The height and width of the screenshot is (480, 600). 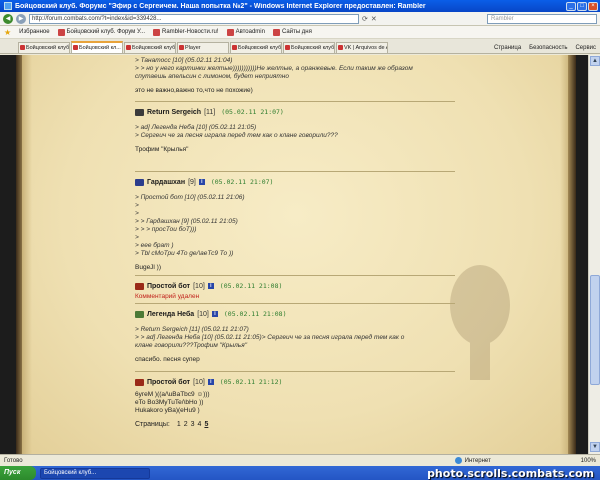 I want to click on pagination-label: Страницы:, so click(x=152, y=424).